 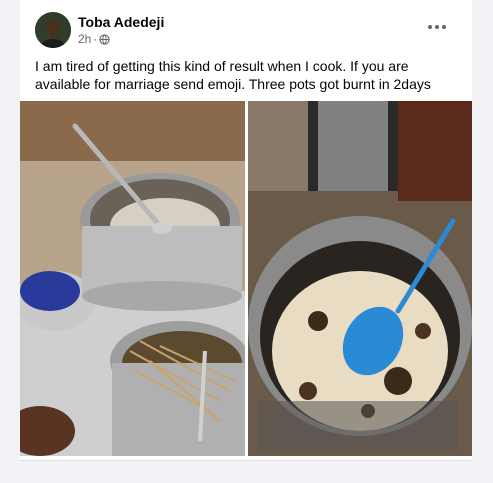 What do you see at coordinates (121, 22) in the screenshot?
I see `author-name: Toba Adedeji` at bounding box center [121, 22].